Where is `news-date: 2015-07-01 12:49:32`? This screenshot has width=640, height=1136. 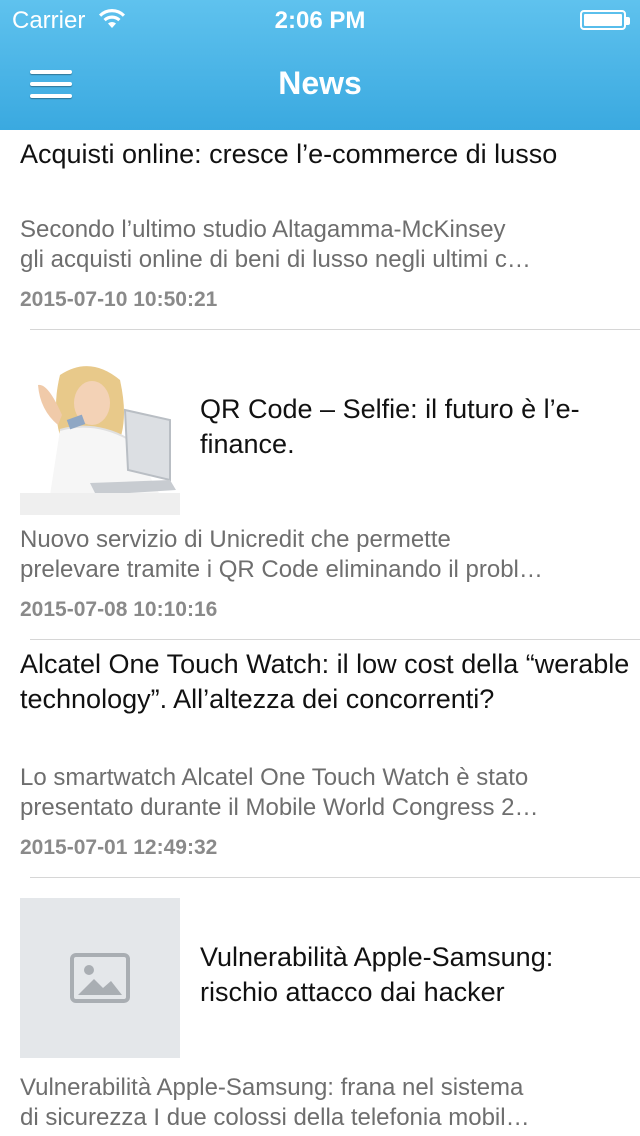
news-date: 2015-07-01 12:49:32 is located at coordinates (119, 847).